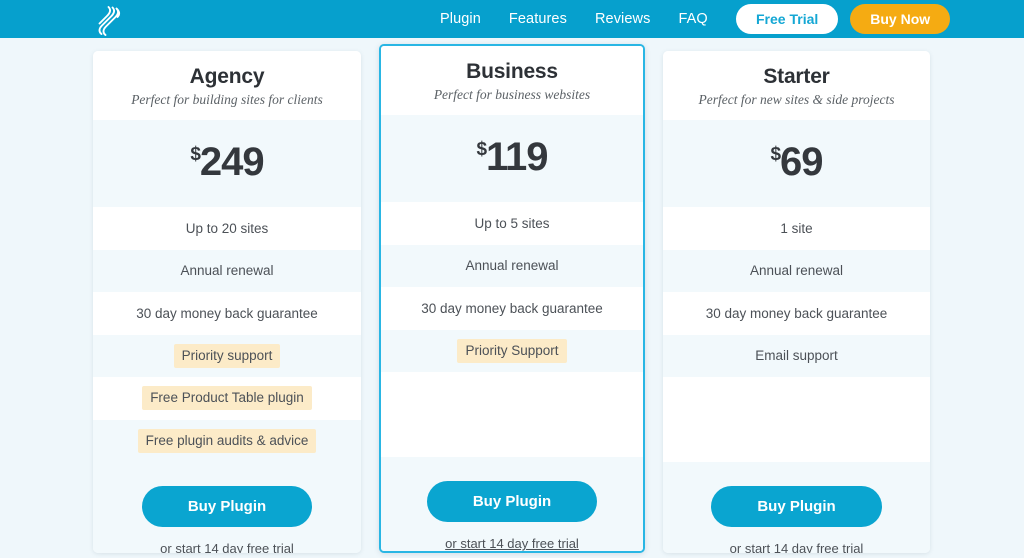 The width and height of the screenshot is (1024, 558). What do you see at coordinates (801, 162) in the screenshot?
I see `price-amount: 69` at bounding box center [801, 162].